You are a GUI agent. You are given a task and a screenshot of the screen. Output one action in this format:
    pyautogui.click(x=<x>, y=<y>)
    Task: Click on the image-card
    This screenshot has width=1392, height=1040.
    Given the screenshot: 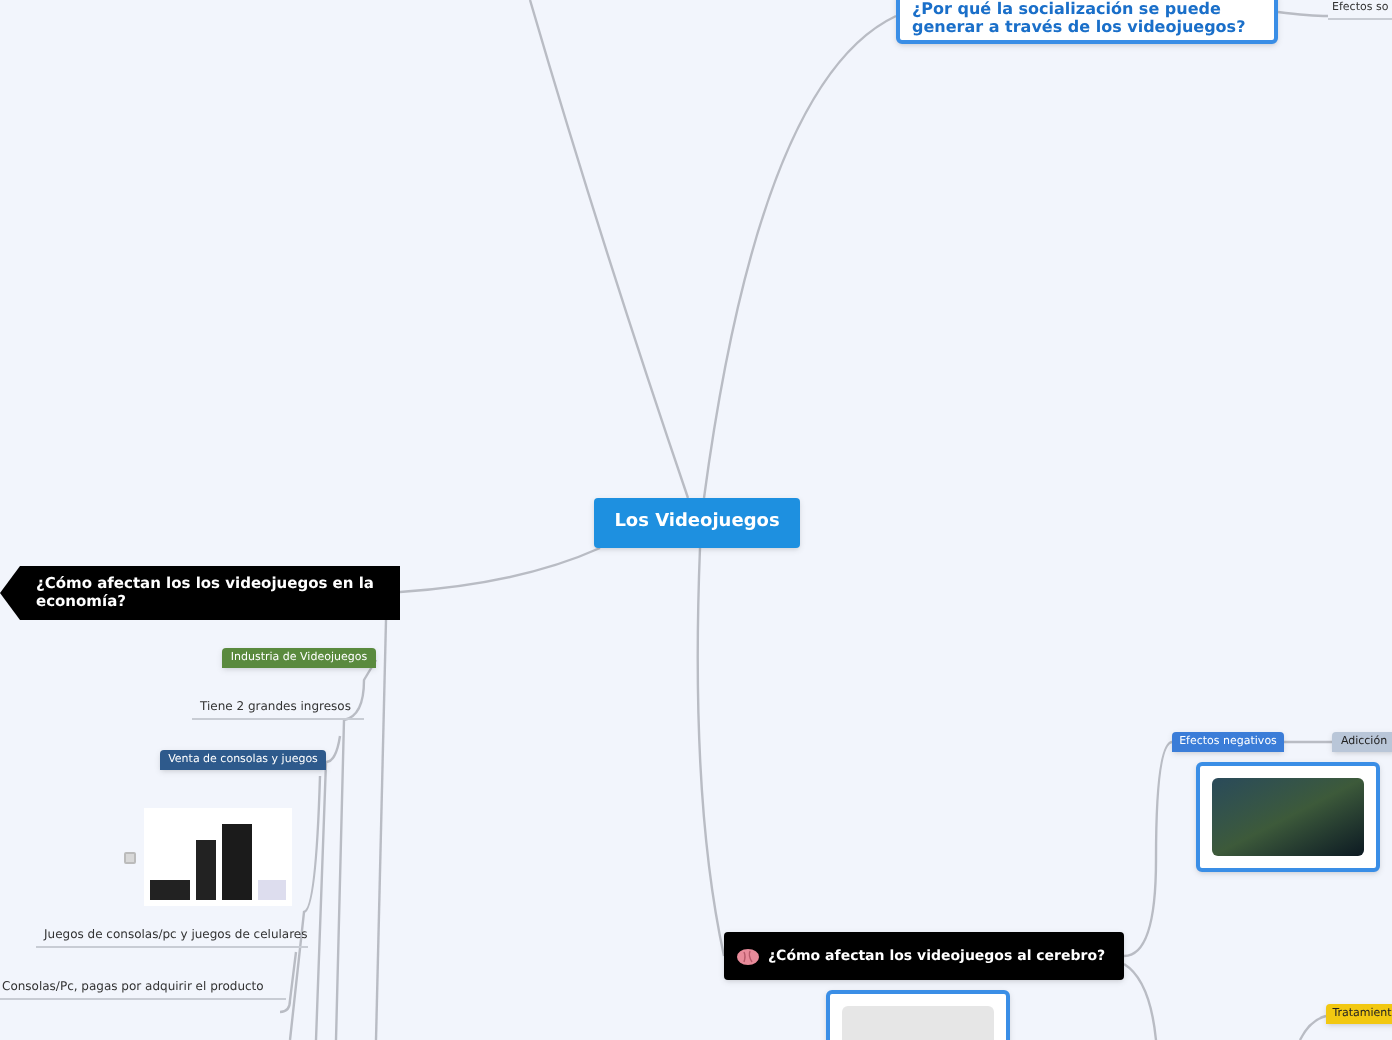 What is the action you would take?
    pyautogui.click(x=1288, y=817)
    